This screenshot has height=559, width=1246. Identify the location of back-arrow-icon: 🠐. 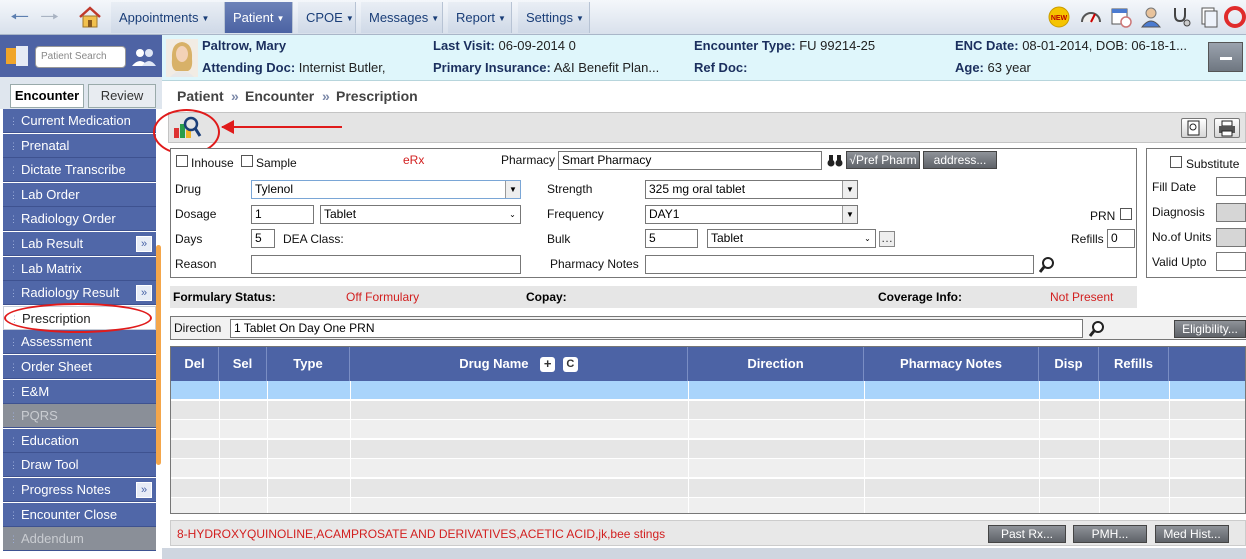
(19, 17).